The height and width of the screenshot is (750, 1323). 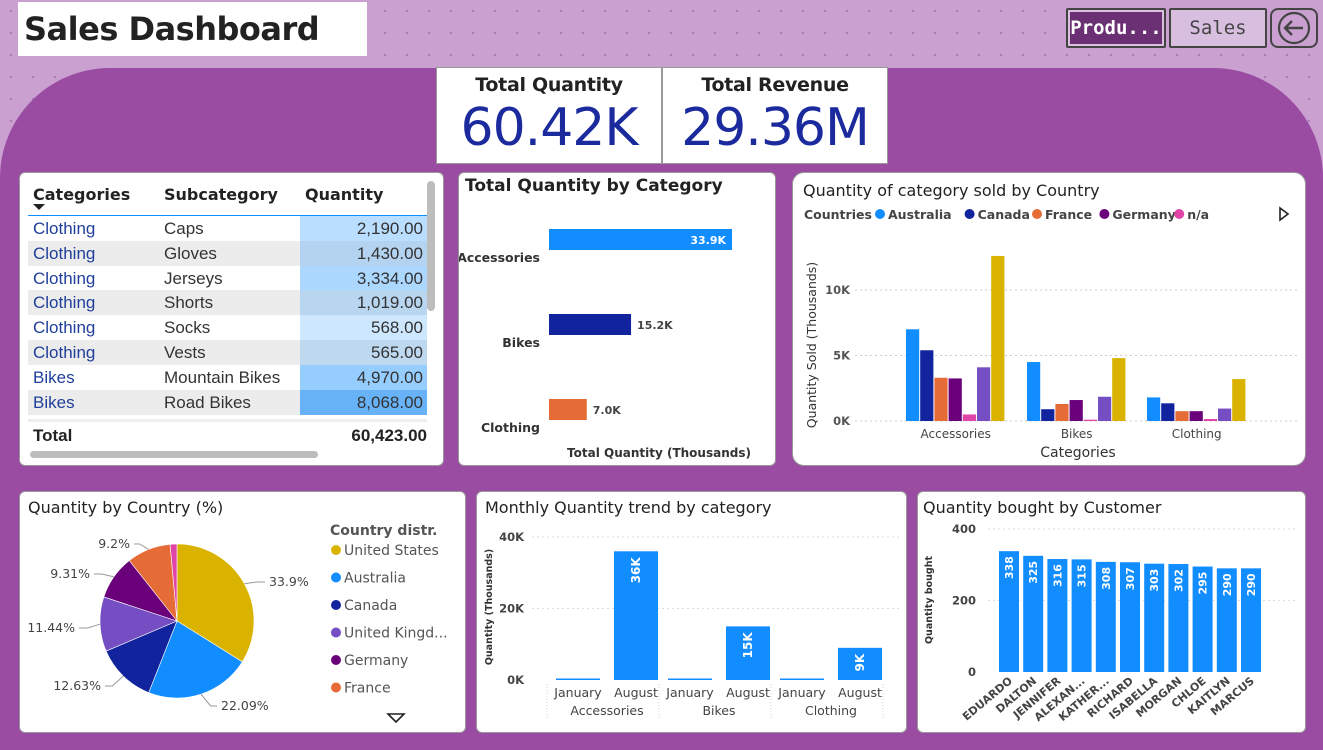 I want to click on slice-label: 9.2%, so click(x=114, y=543).